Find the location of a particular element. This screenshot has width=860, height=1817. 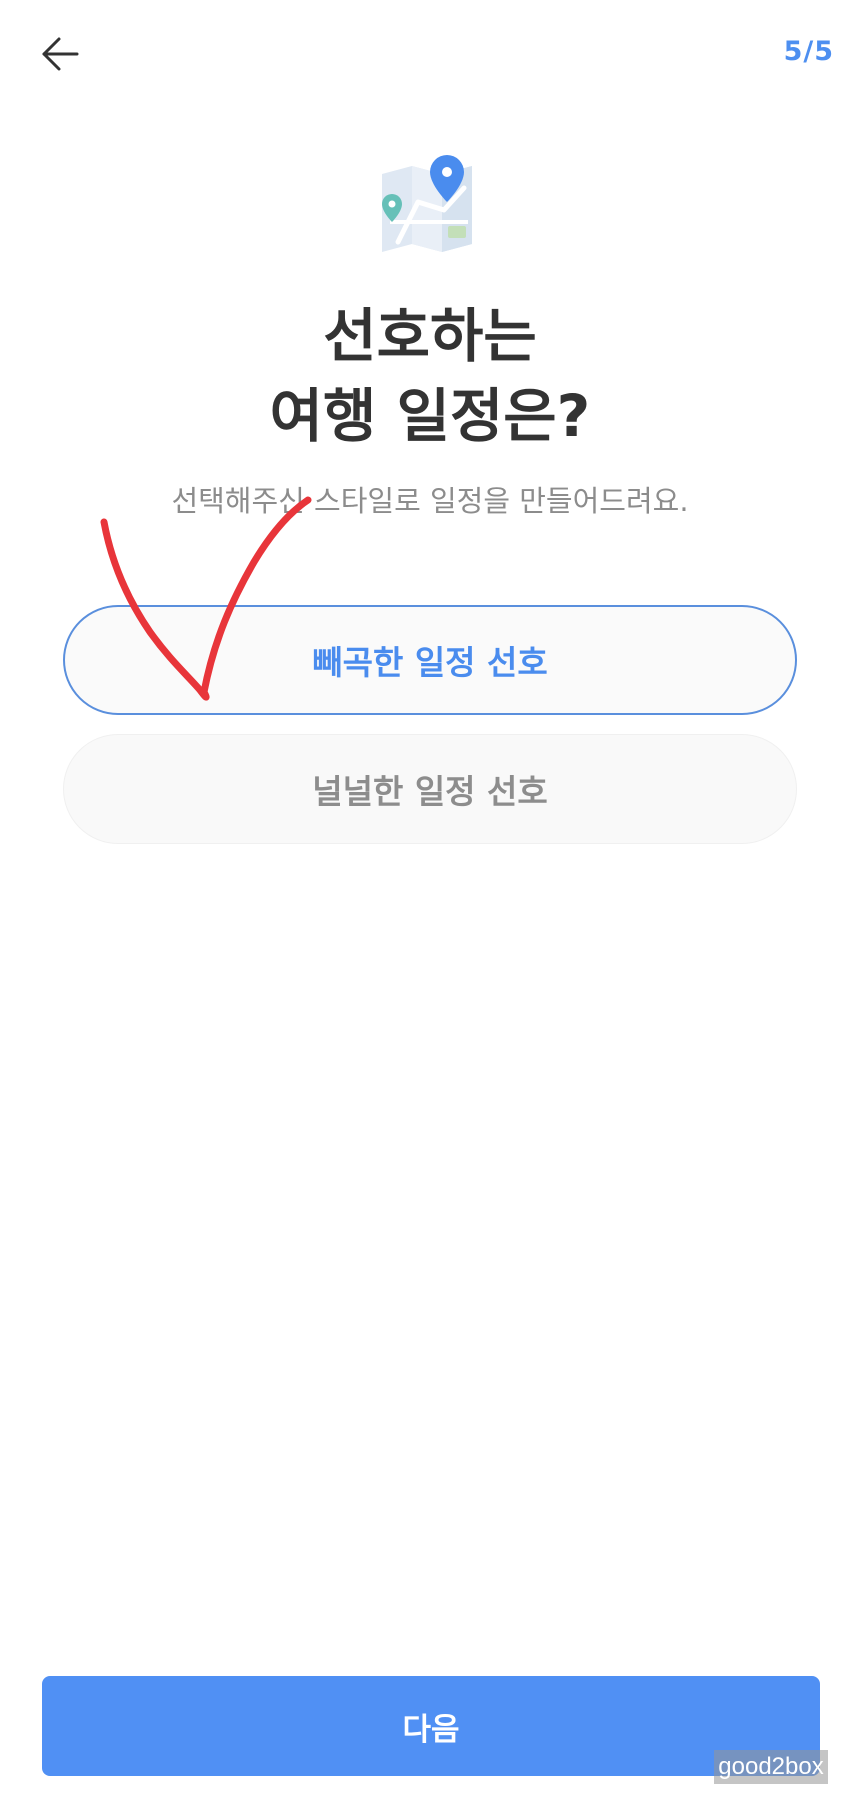

watermark: good2box is located at coordinates (771, 1767).